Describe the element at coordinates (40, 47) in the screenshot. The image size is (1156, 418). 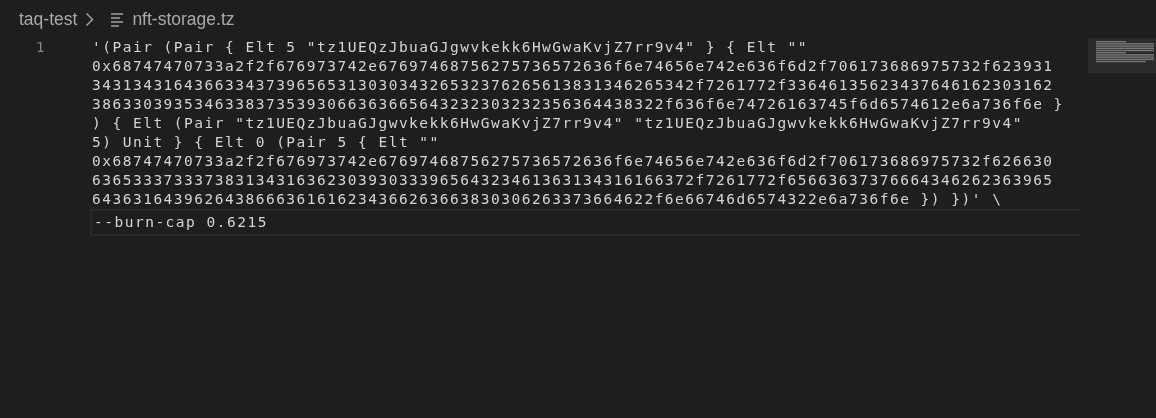
I see `line-number: 1` at that location.